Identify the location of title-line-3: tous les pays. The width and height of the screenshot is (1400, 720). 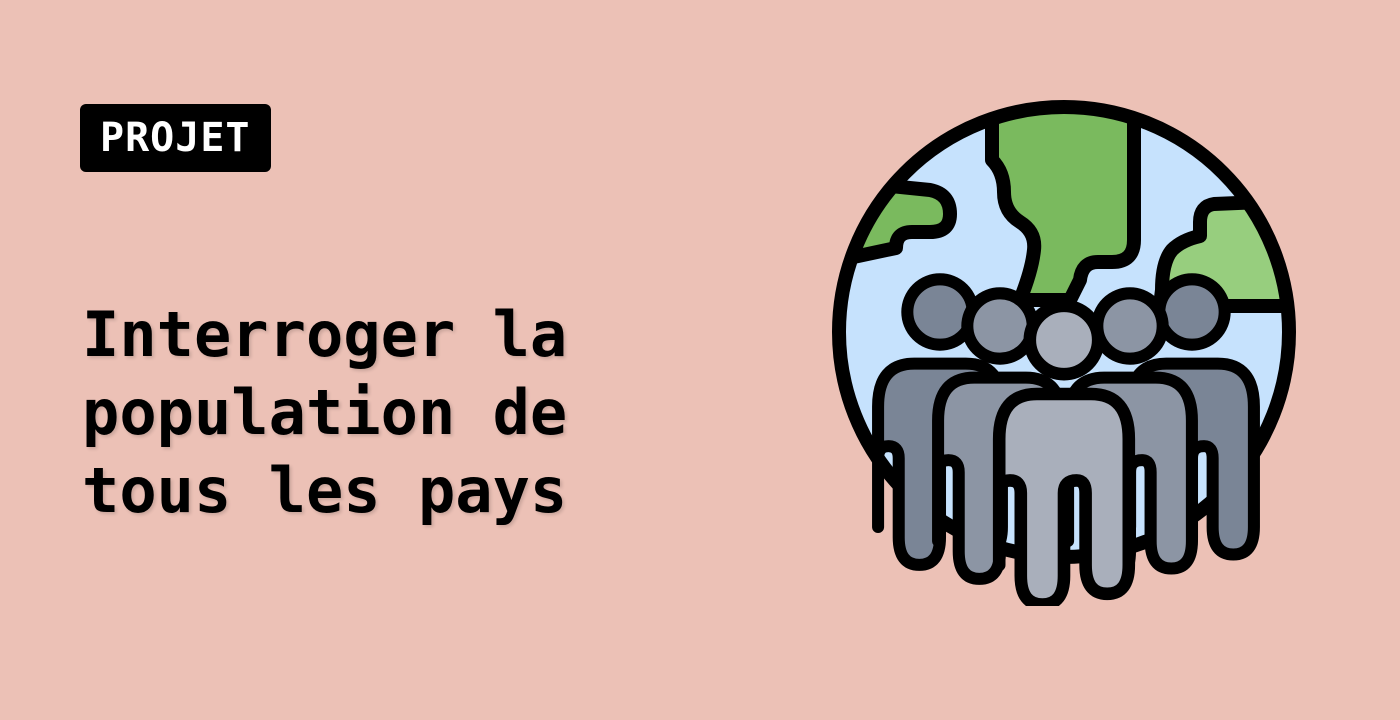
(325, 490).